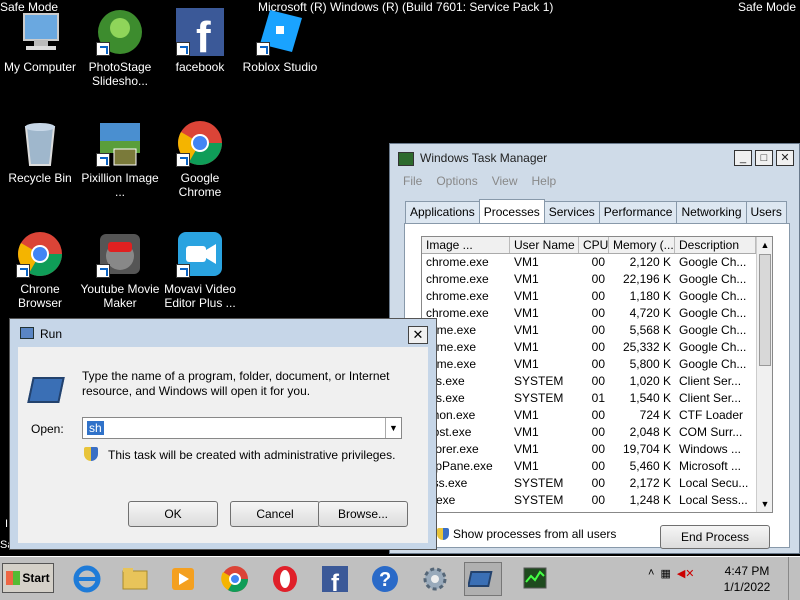 This screenshot has width=800, height=600. I want to click on show-all-processes-button: Show processes from all users, so click(526, 534).